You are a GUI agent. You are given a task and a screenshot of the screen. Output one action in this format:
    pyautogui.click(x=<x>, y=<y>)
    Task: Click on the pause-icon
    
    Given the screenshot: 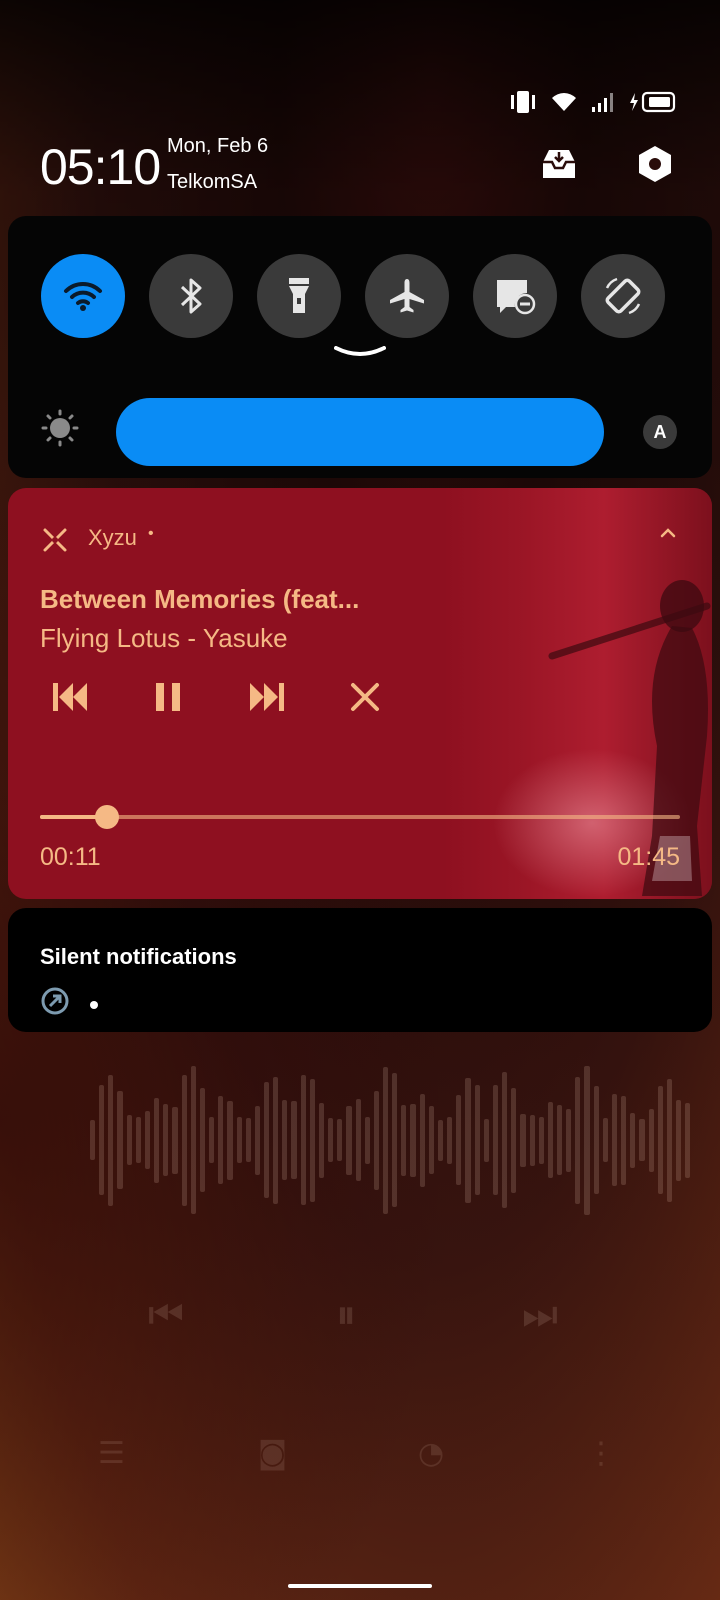 What is the action you would take?
    pyautogui.click(x=168, y=697)
    